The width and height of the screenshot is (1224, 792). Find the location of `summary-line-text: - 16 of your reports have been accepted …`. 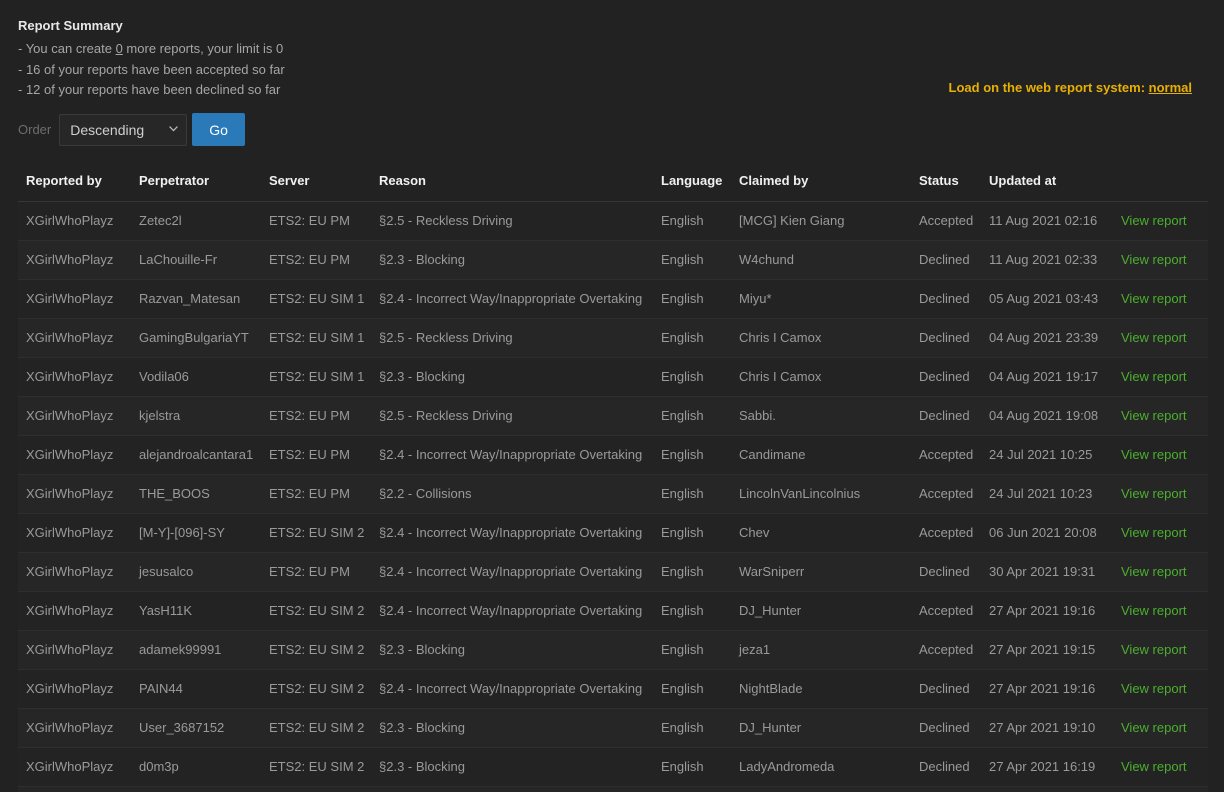

summary-line-text: - 16 of your reports have been accepted … is located at coordinates (151, 69).